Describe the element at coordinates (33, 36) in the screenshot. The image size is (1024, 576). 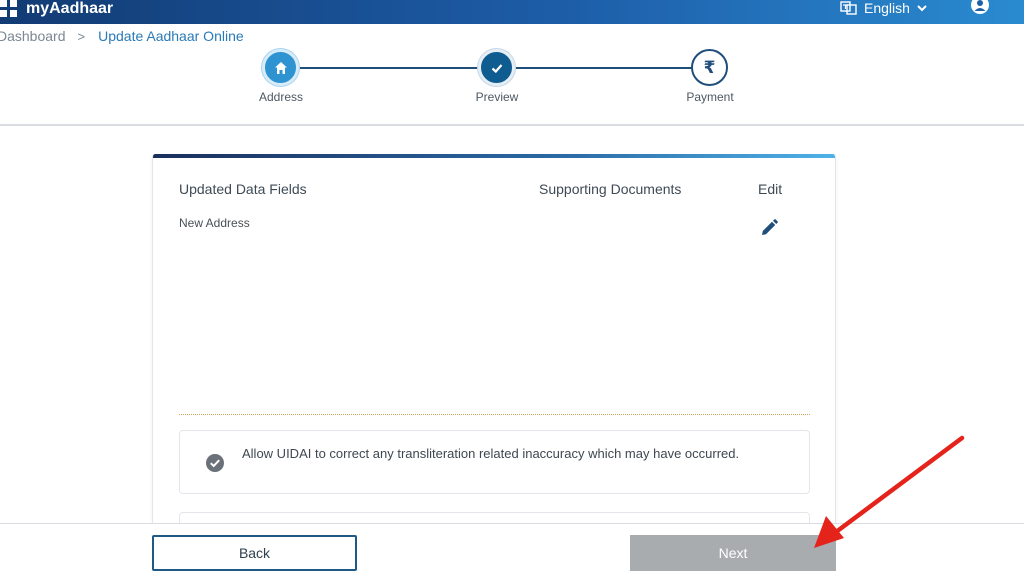
I see `breadcrumb-dashboard: Dashboard` at that location.